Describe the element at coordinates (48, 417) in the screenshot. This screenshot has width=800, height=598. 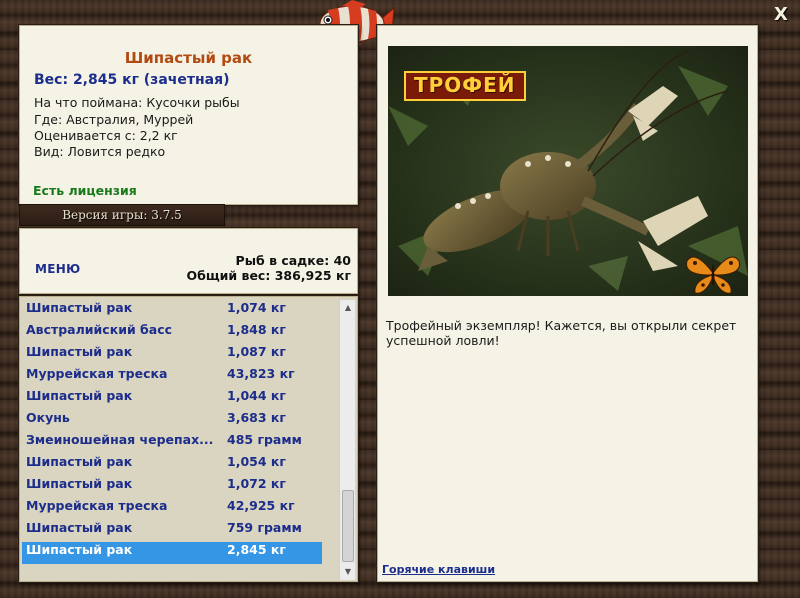
I see `fish-list-name: Окунь` at that location.